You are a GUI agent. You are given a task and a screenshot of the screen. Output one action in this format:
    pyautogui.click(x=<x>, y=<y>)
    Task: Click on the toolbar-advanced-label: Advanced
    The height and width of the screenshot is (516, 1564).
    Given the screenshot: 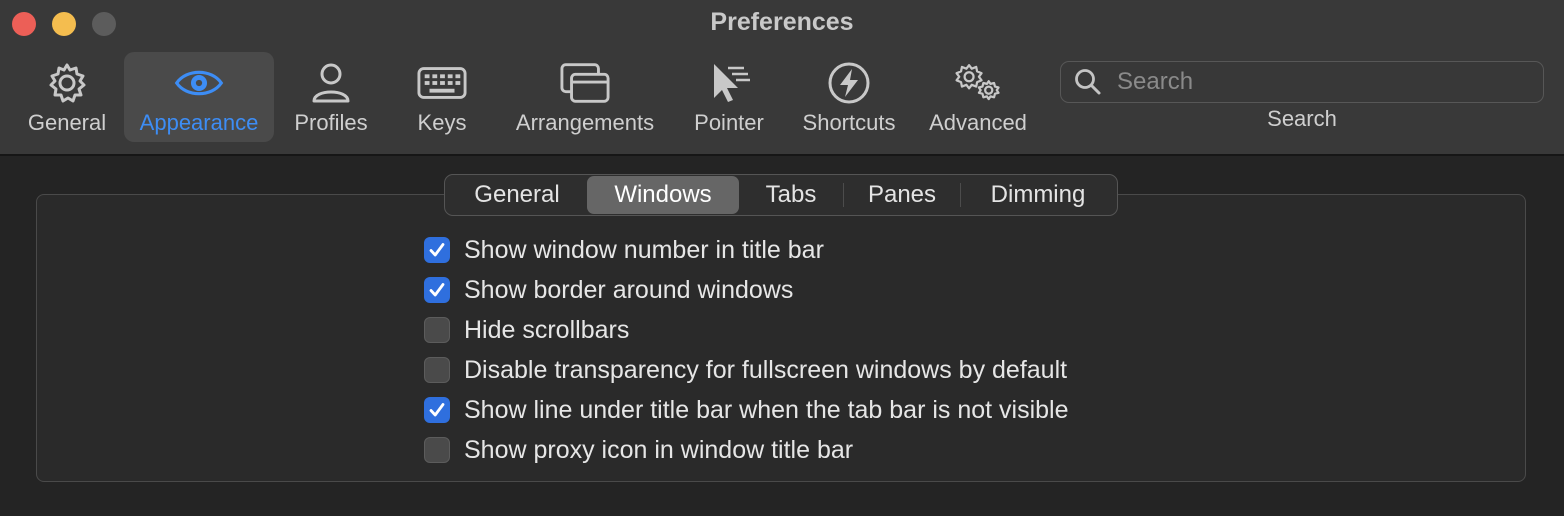 What is the action you would take?
    pyautogui.click(x=978, y=122)
    